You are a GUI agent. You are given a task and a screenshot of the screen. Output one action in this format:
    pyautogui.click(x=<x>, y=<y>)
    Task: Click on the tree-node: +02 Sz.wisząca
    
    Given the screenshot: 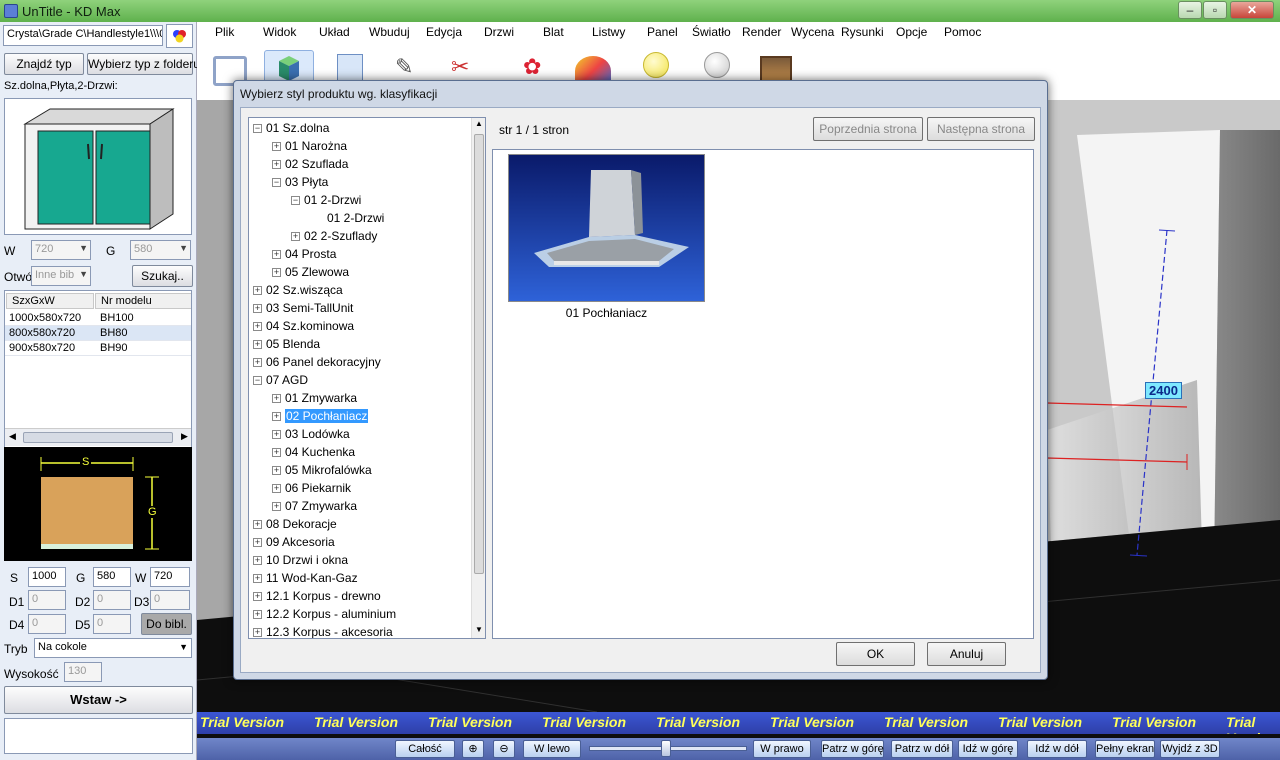 What is the action you would take?
    pyautogui.click(x=298, y=290)
    